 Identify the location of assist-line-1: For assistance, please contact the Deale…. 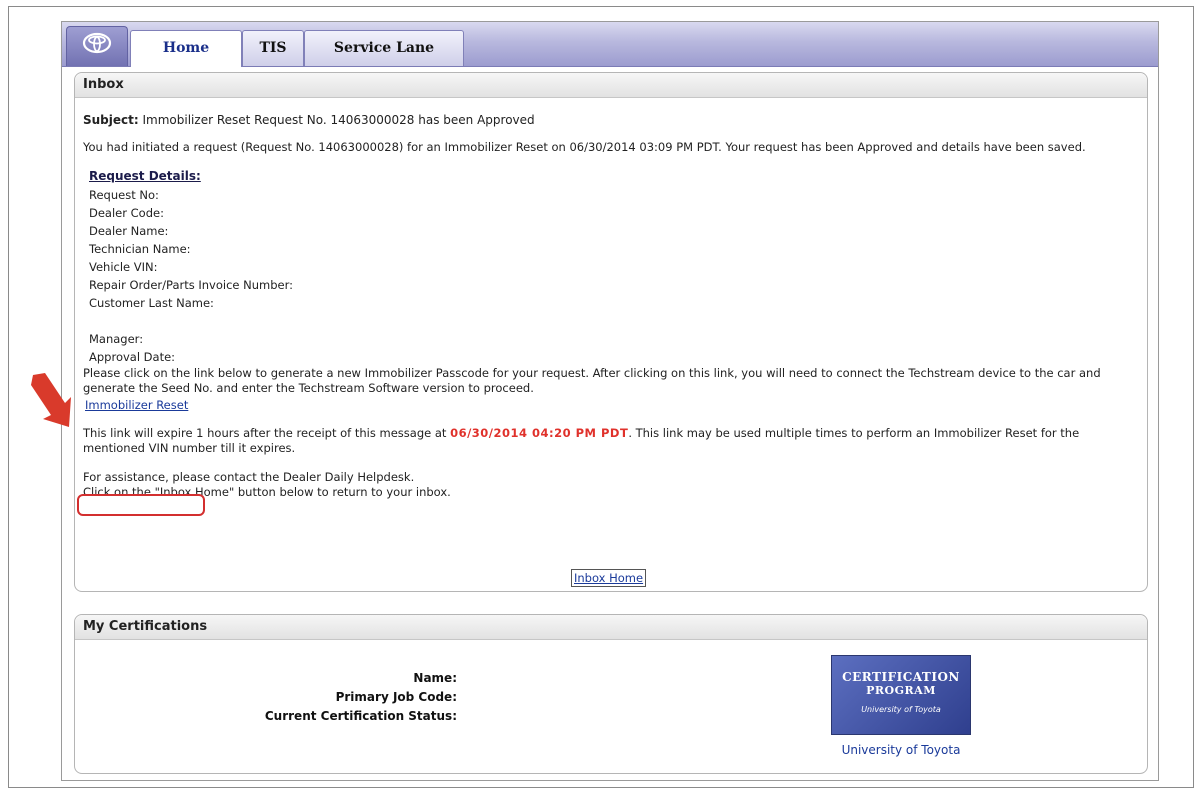
(249, 477).